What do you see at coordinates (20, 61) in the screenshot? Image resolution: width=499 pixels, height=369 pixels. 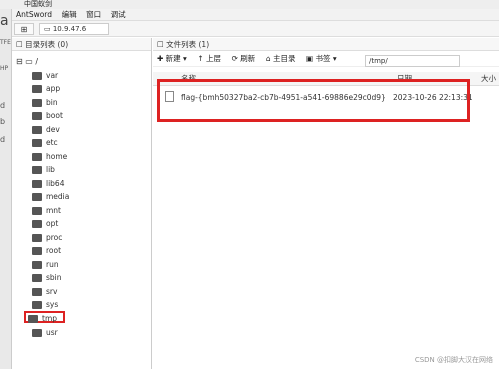 I see `collapse-icon: ⊟` at bounding box center [20, 61].